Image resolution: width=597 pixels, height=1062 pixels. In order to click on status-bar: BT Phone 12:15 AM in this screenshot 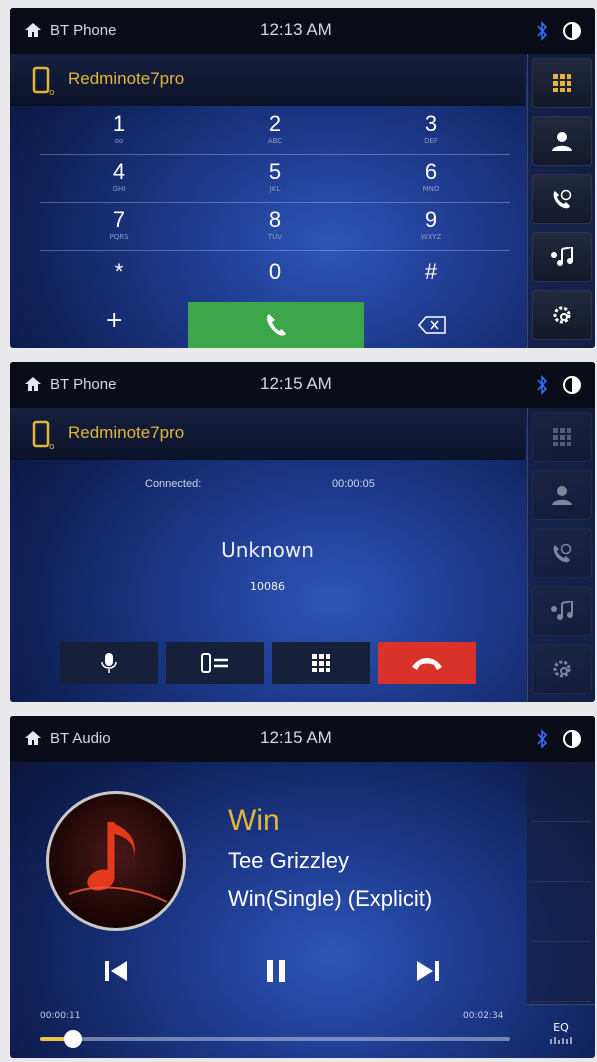, I will do `click(302, 385)`.